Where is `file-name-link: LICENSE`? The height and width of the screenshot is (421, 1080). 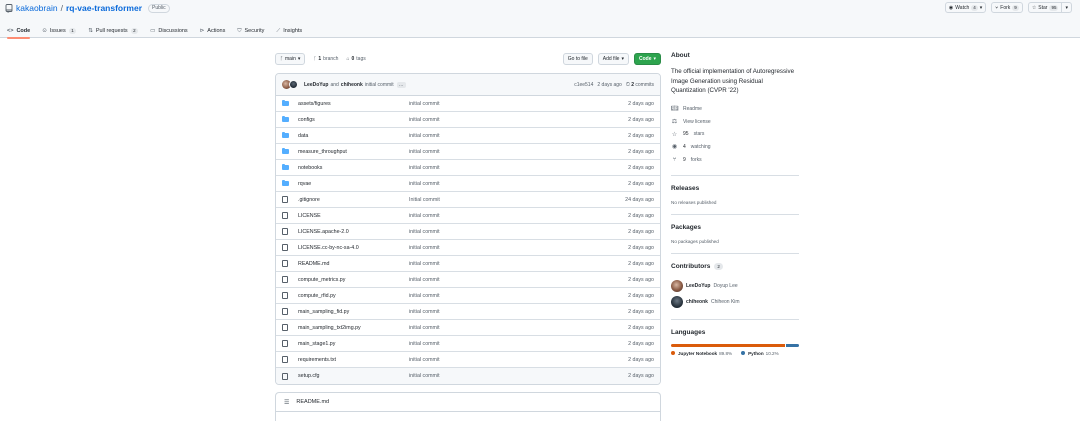
file-name-link: LICENSE is located at coordinates (353, 216).